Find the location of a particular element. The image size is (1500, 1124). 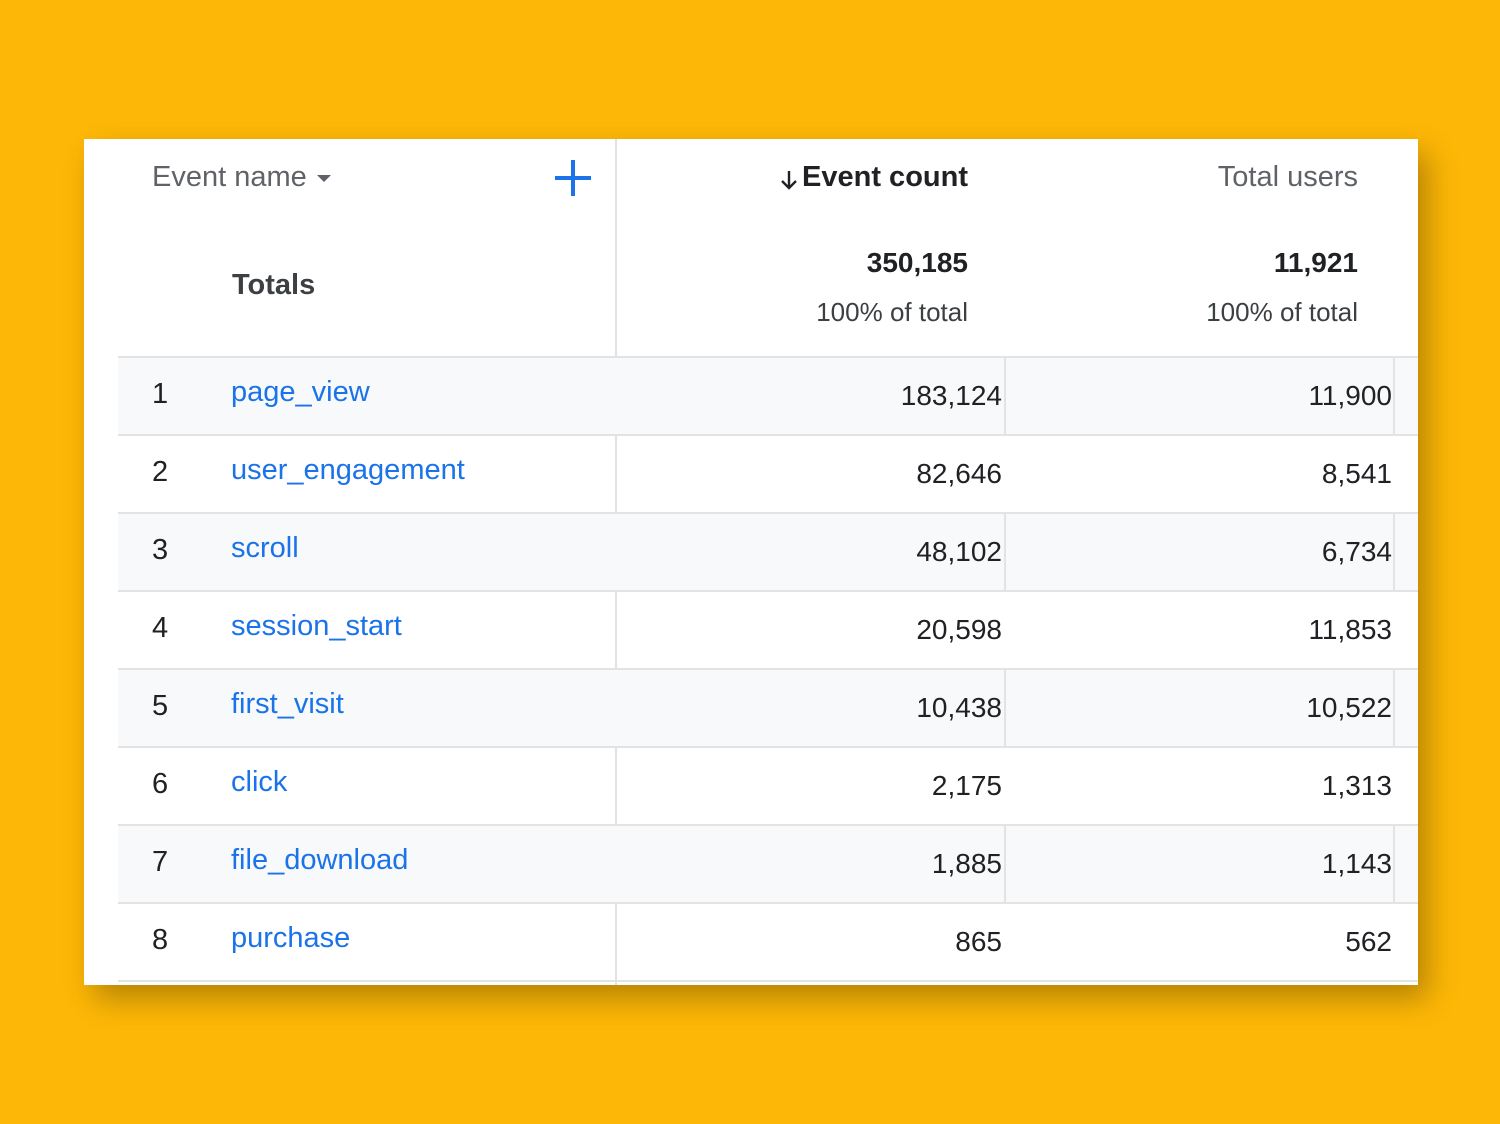

row-rank: 1 is located at coordinates (160, 394).